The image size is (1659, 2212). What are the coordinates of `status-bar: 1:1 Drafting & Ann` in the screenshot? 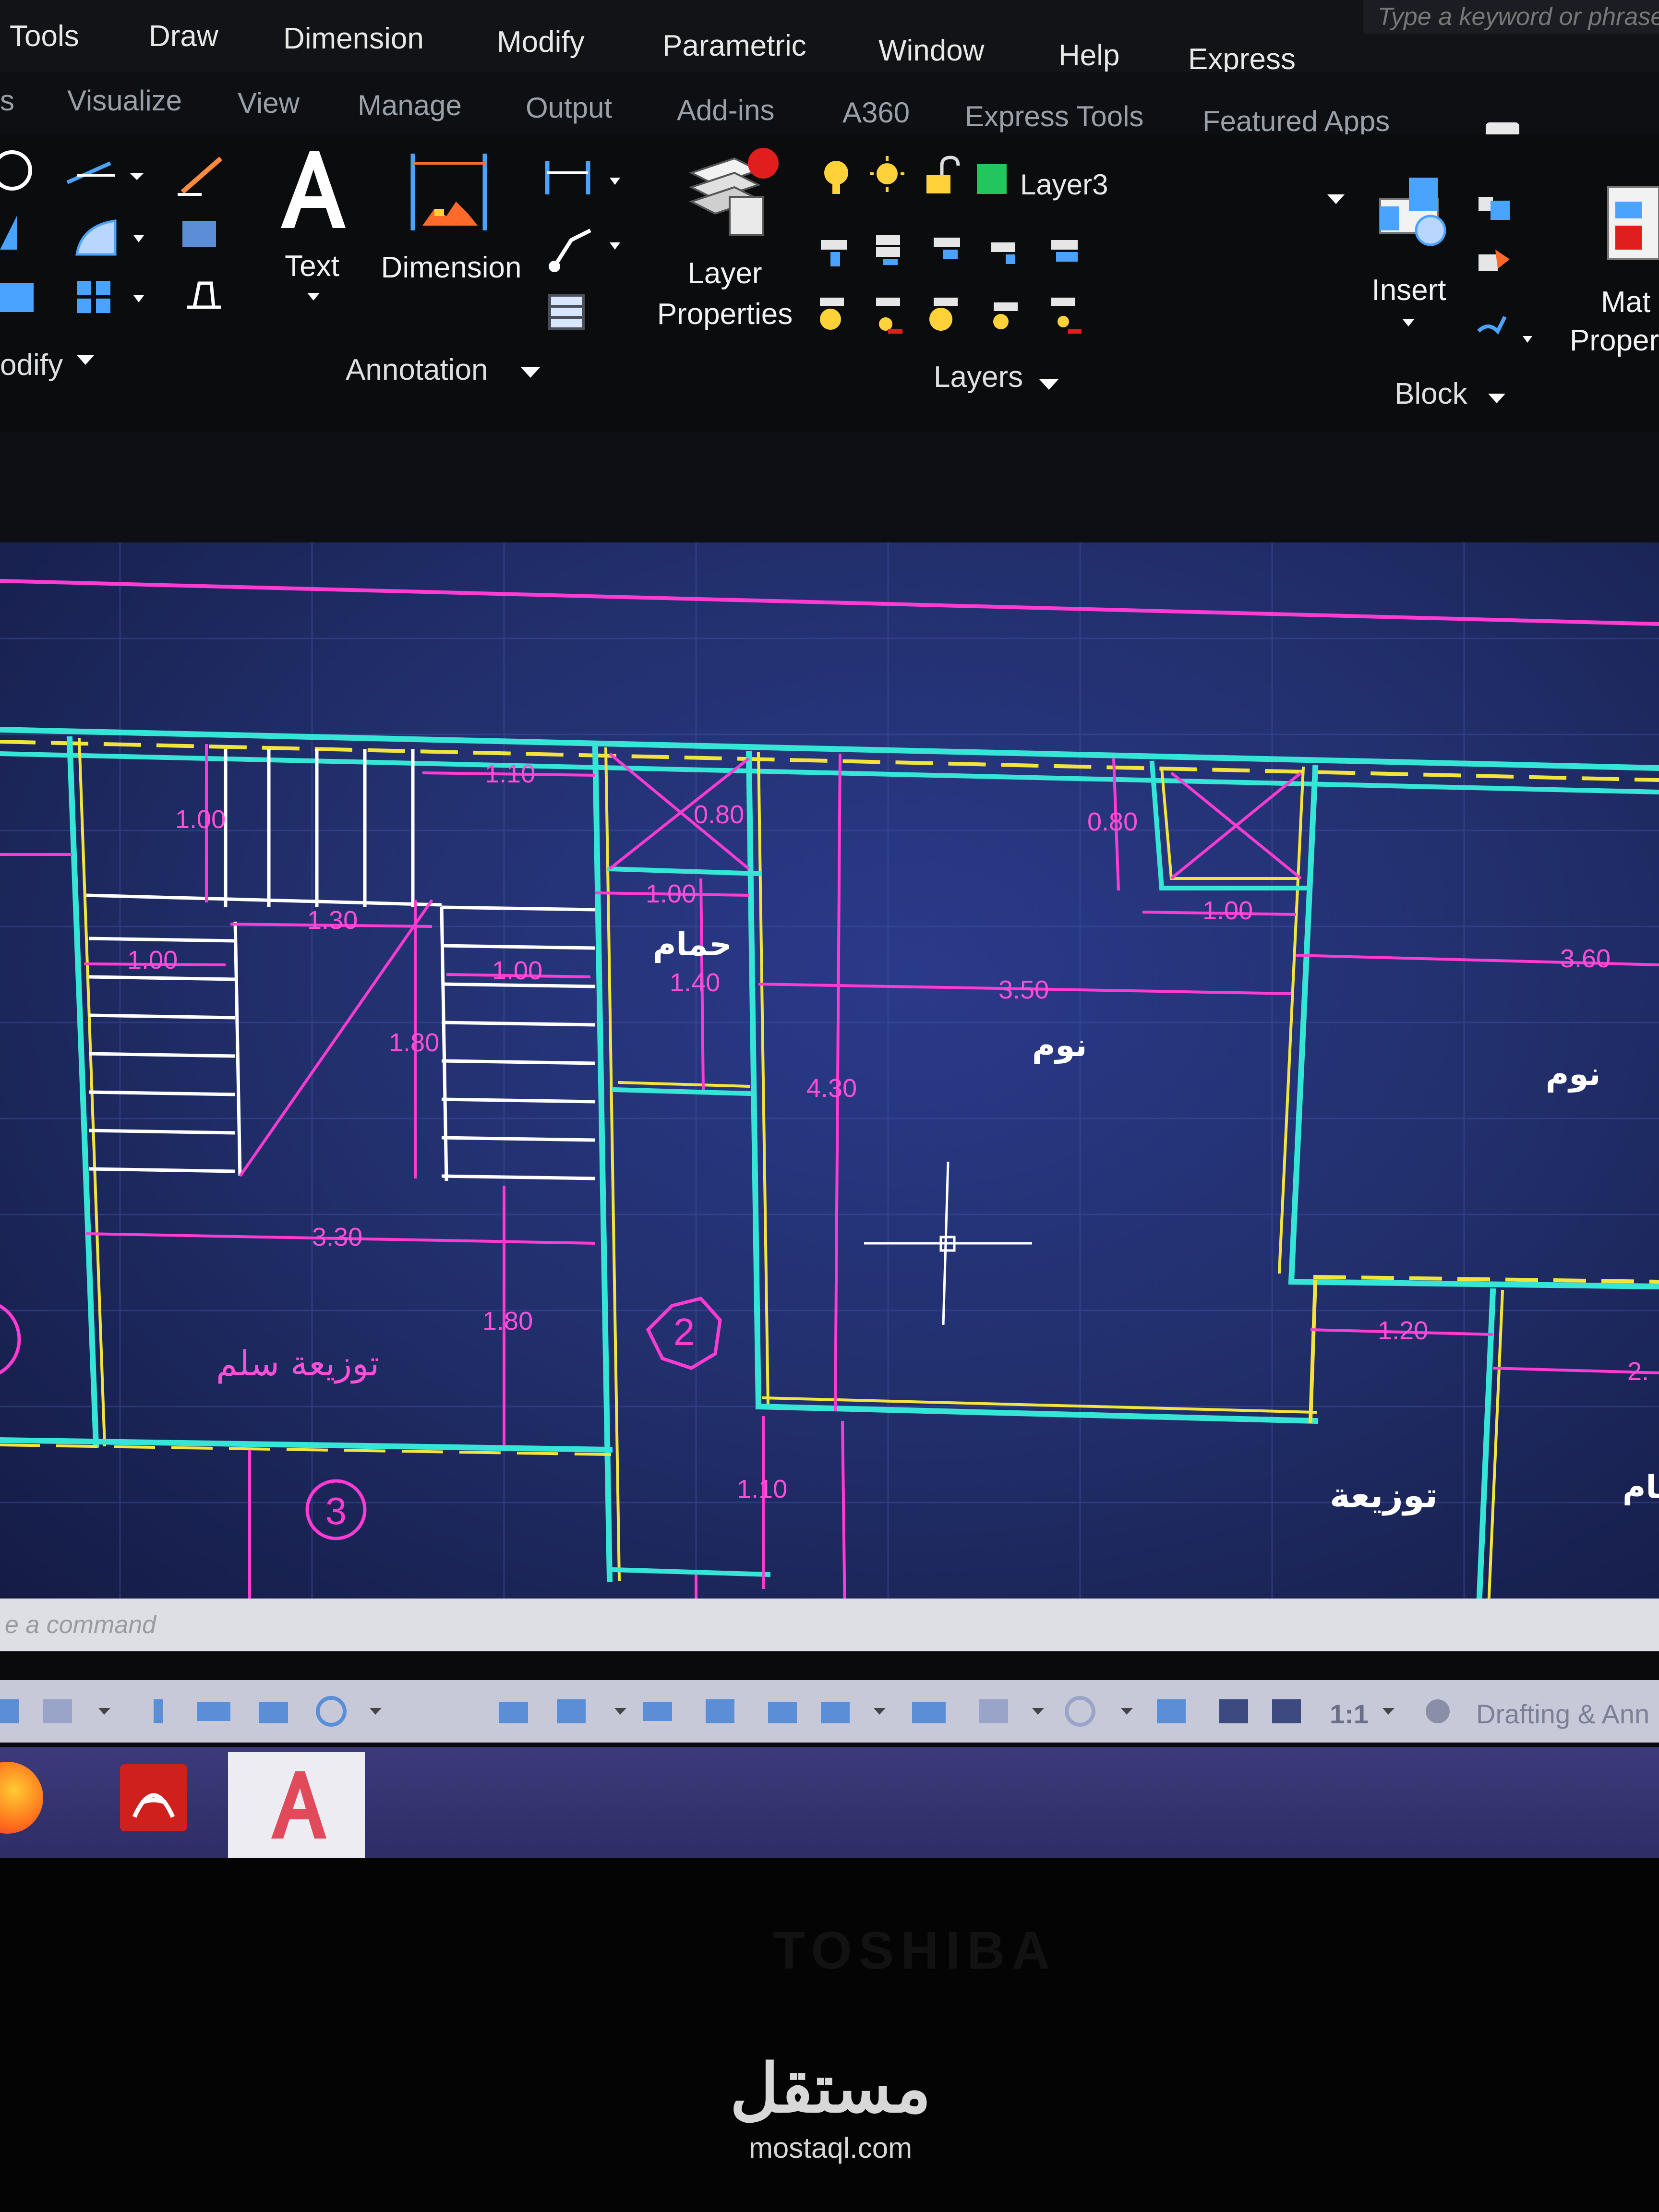 It's located at (829, 1711).